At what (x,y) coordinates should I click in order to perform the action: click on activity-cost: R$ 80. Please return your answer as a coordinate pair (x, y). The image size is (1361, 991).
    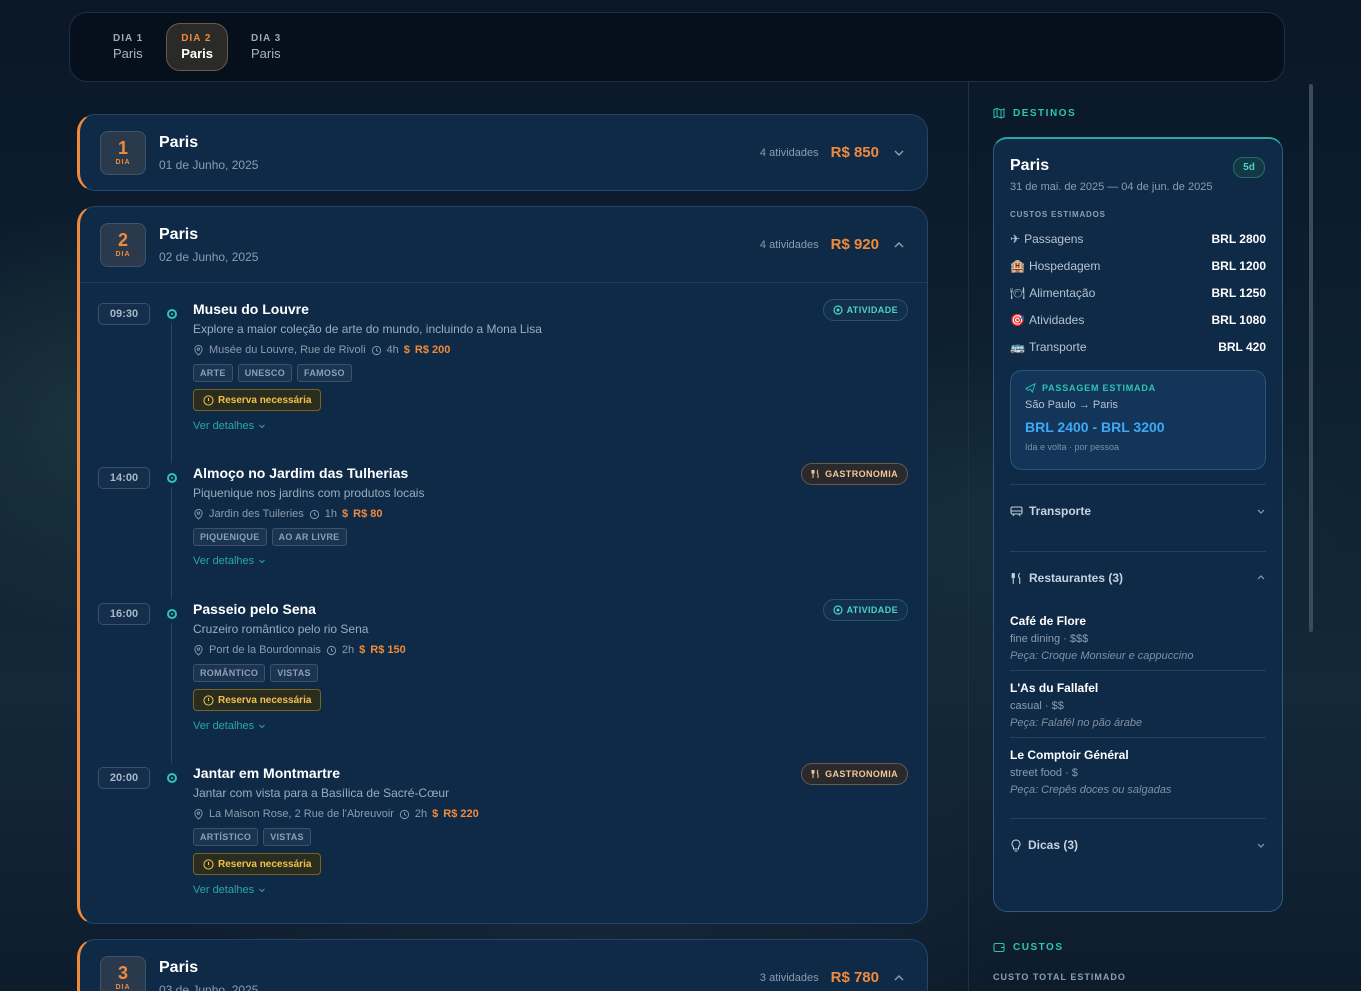
    Looking at the image, I should click on (368, 514).